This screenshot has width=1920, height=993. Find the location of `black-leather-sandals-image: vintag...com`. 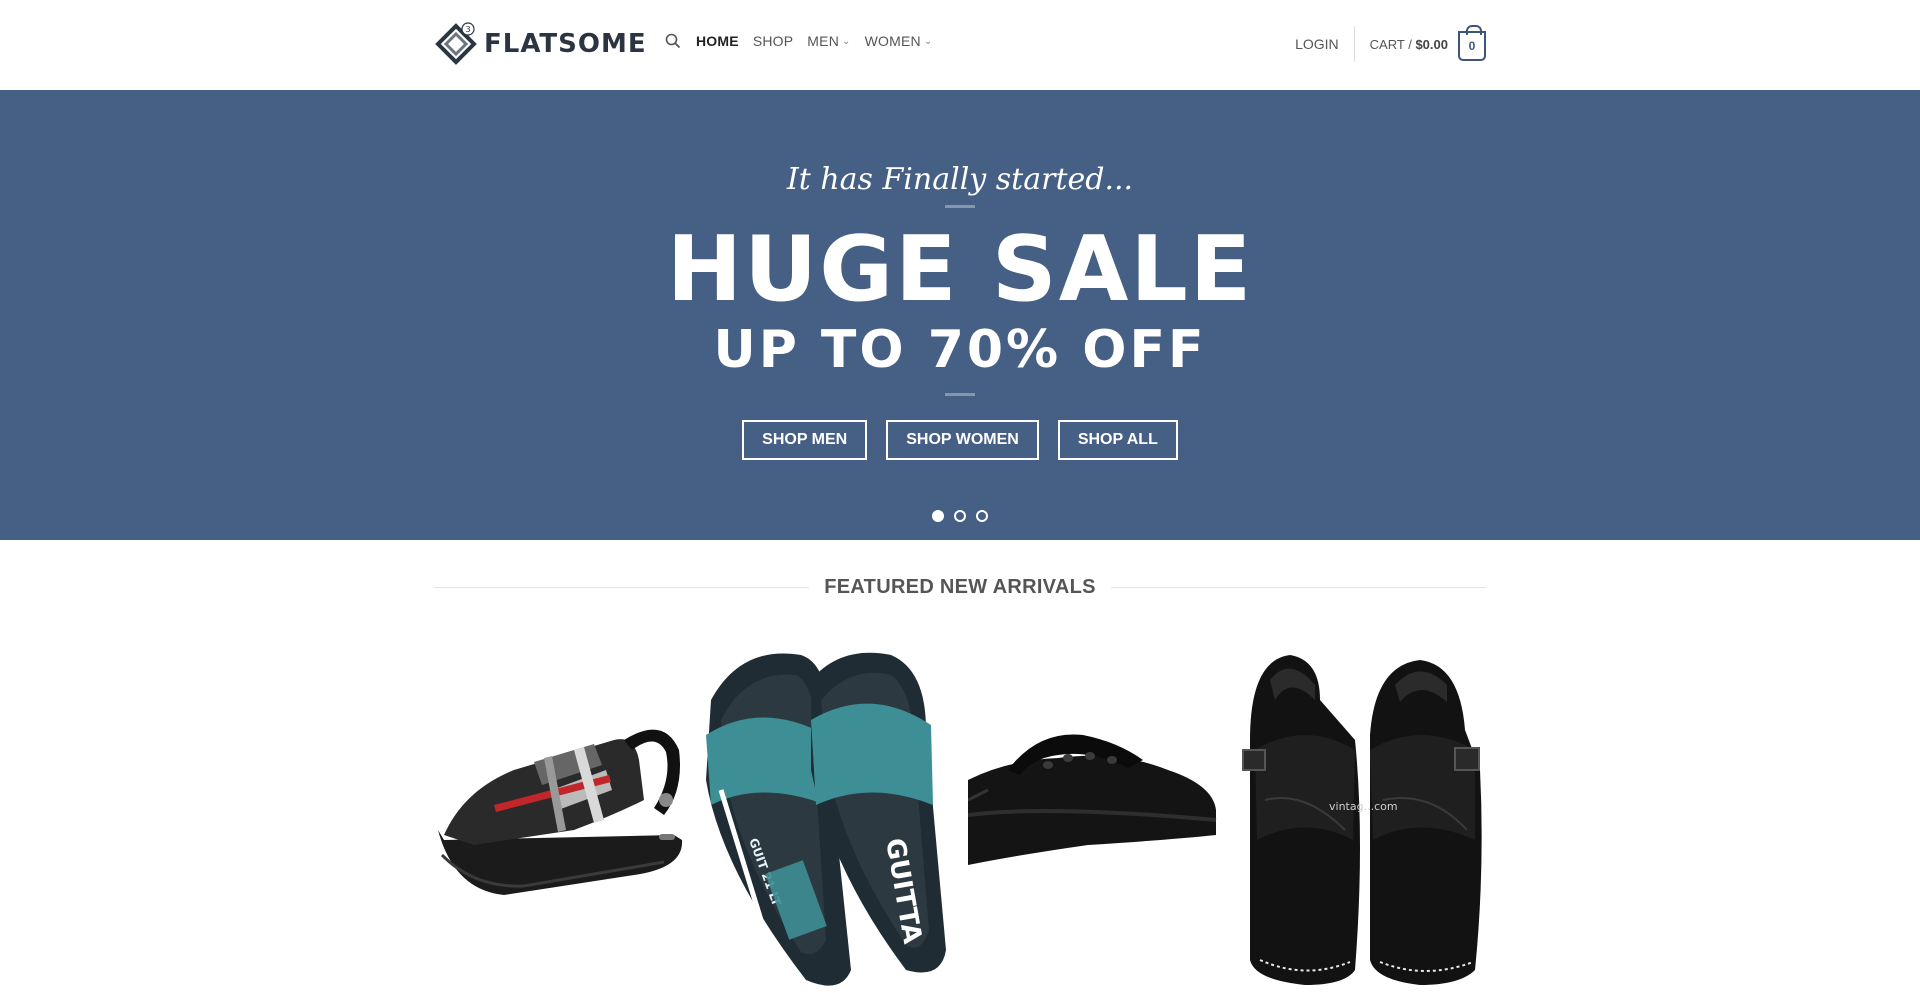

black-leather-sandals-image: vintag...com is located at coordinates (1360, 816).